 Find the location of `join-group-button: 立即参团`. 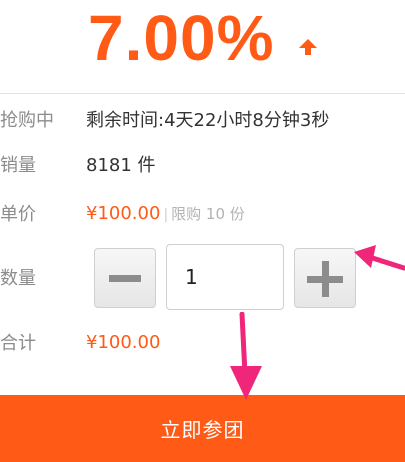

join-group-button: 立即参团 is located at coordinates (202, 428).